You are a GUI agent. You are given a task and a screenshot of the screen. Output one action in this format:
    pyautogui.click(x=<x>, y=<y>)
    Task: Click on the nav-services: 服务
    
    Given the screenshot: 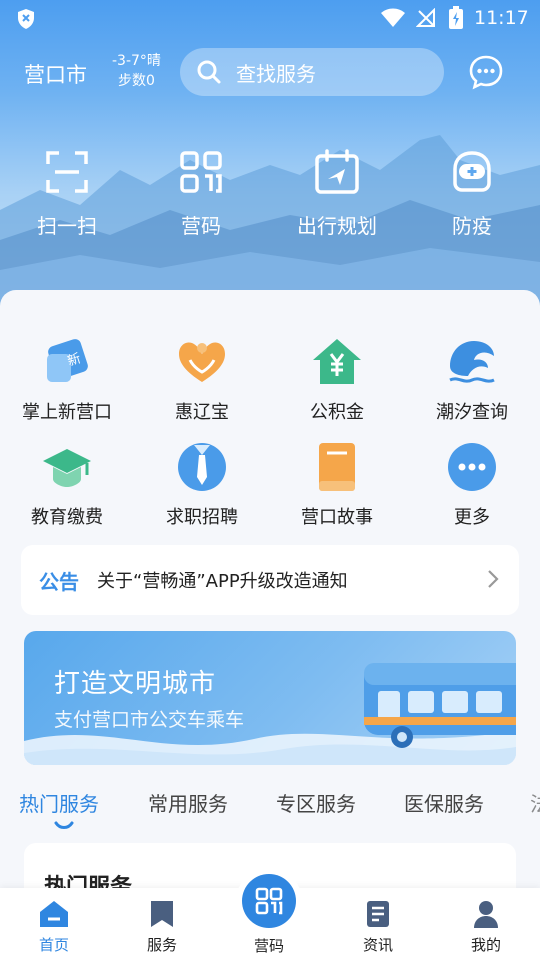 What is the action you would take?
    pyautogui.click(x=162, y=926)
    